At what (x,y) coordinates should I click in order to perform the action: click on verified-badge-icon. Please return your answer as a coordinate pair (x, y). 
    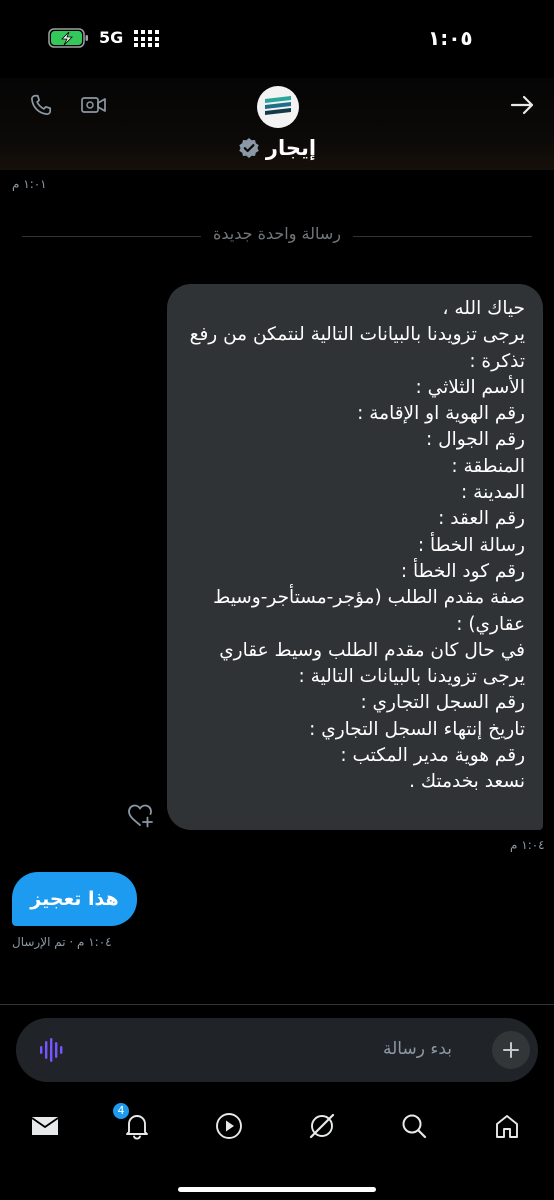
    Looking at the image, I should click on (249, 148).